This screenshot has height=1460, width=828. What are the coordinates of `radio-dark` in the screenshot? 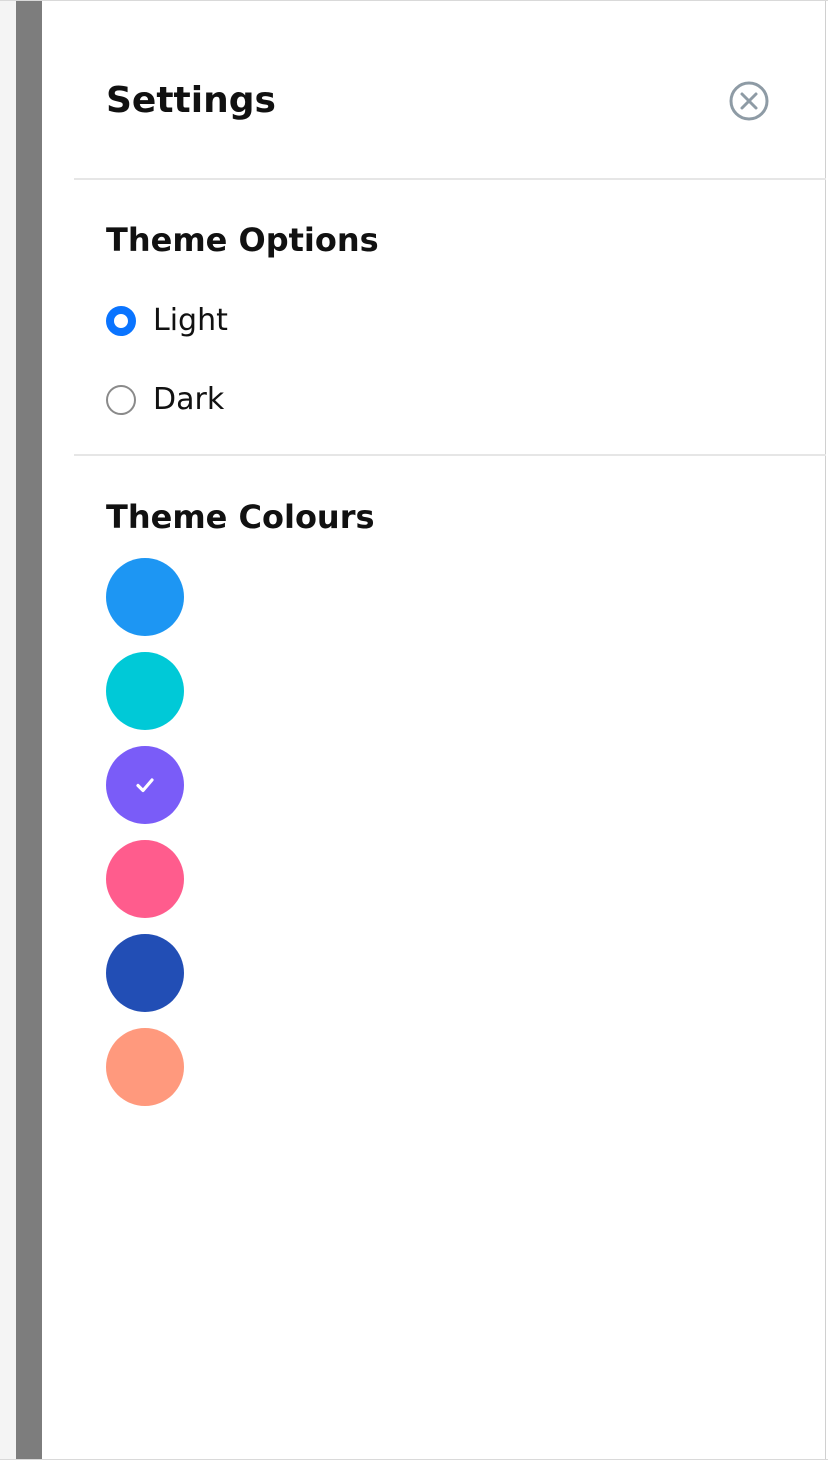 It's located at (121, 400).